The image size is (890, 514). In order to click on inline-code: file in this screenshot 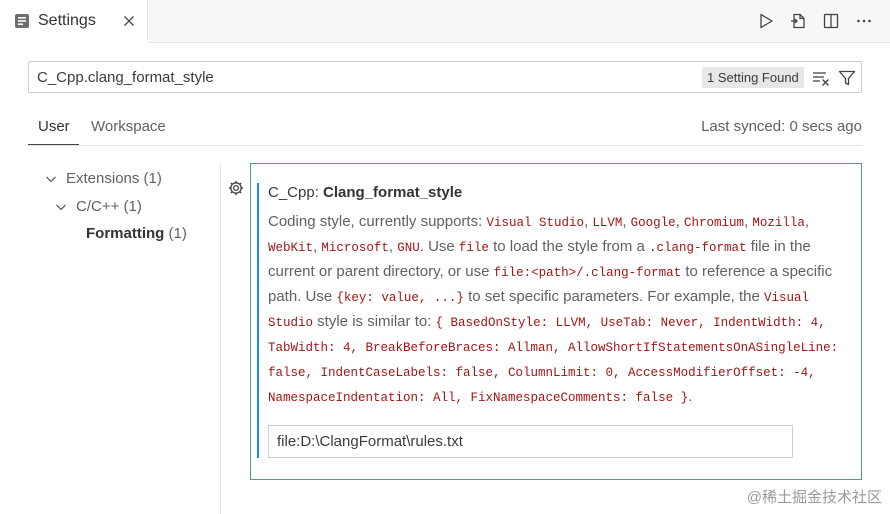, I will do `click(473, 248)`.